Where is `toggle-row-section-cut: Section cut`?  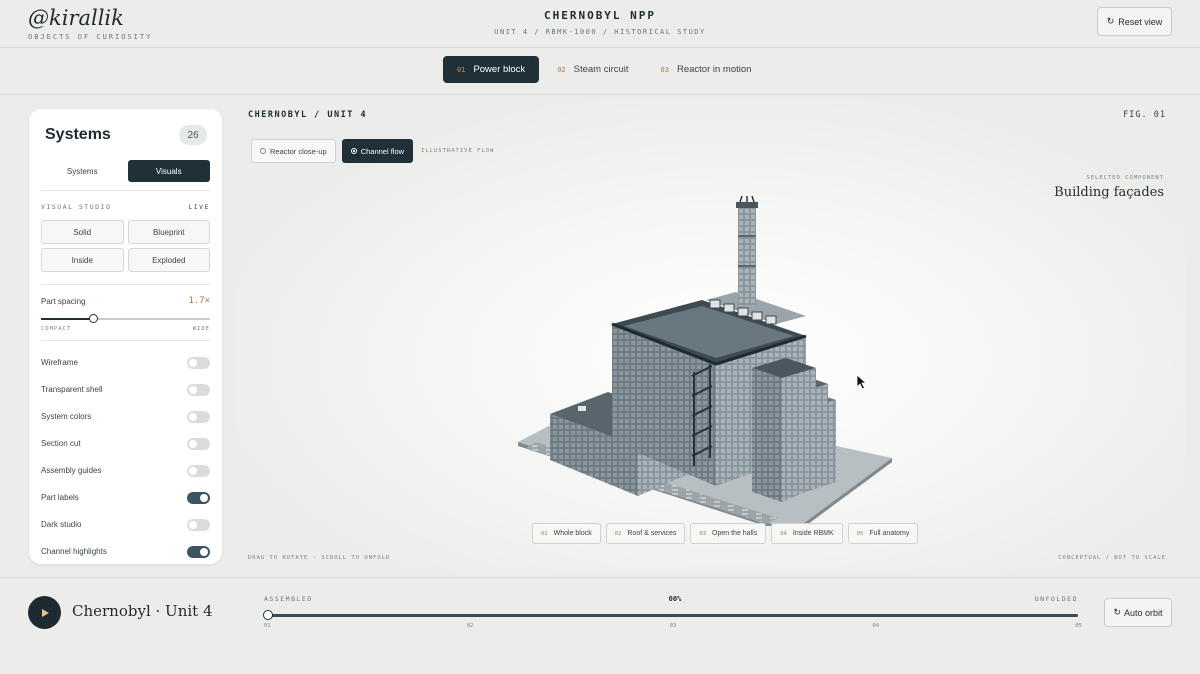
toggle-row-section-cut: Section cut is located at coordinates (125, 443).